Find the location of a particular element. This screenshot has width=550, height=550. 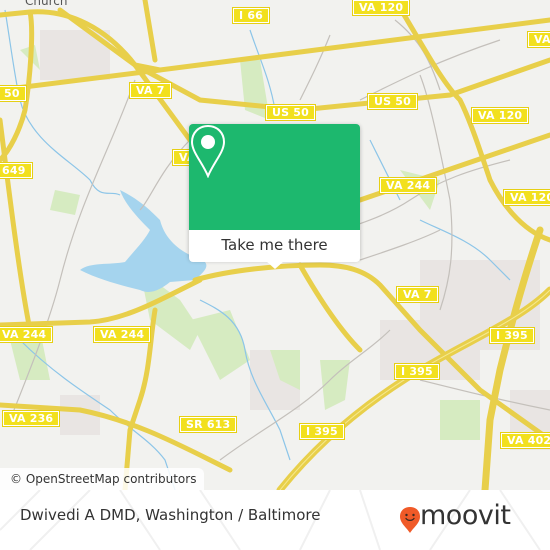

route-shield-va402: VA 402 is located at coordinates (524, 440).